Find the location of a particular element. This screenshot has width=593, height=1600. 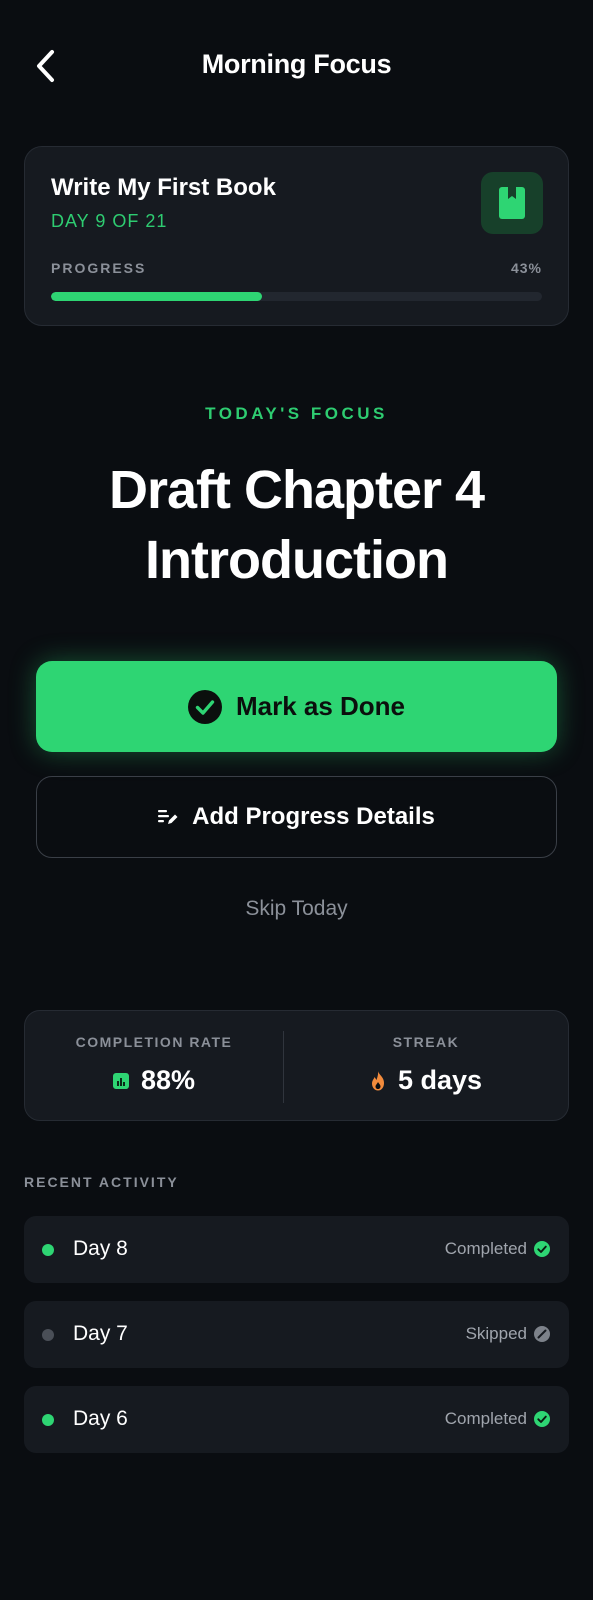

book-icon is located at coordinates (512, 203).